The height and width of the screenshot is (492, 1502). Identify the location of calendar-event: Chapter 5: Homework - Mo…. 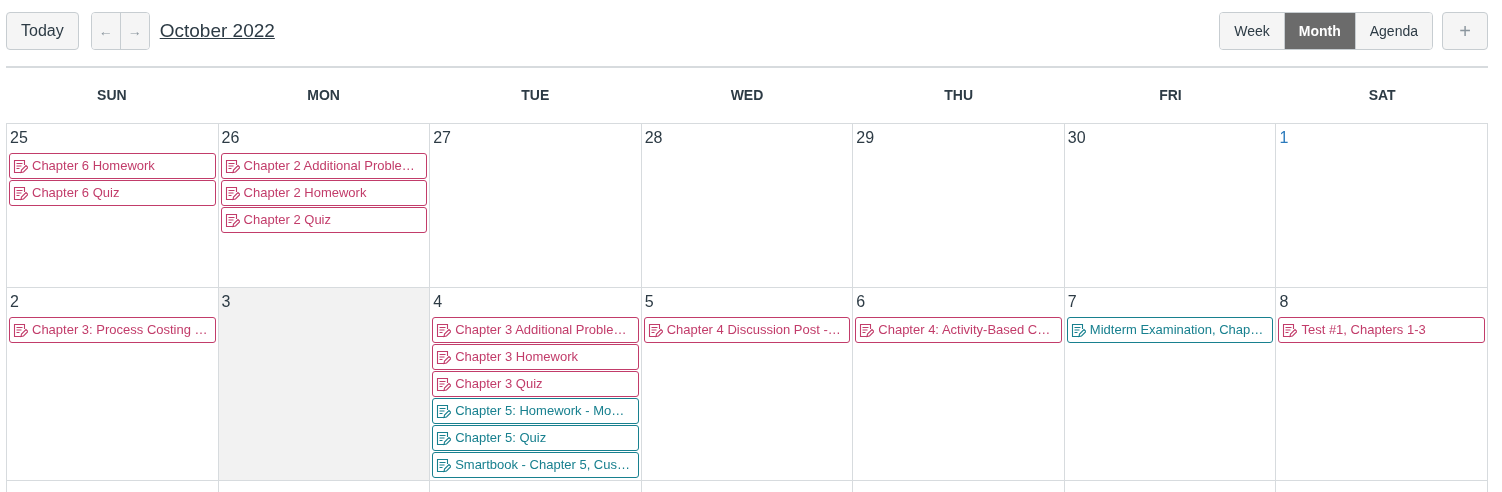
(535, 411).